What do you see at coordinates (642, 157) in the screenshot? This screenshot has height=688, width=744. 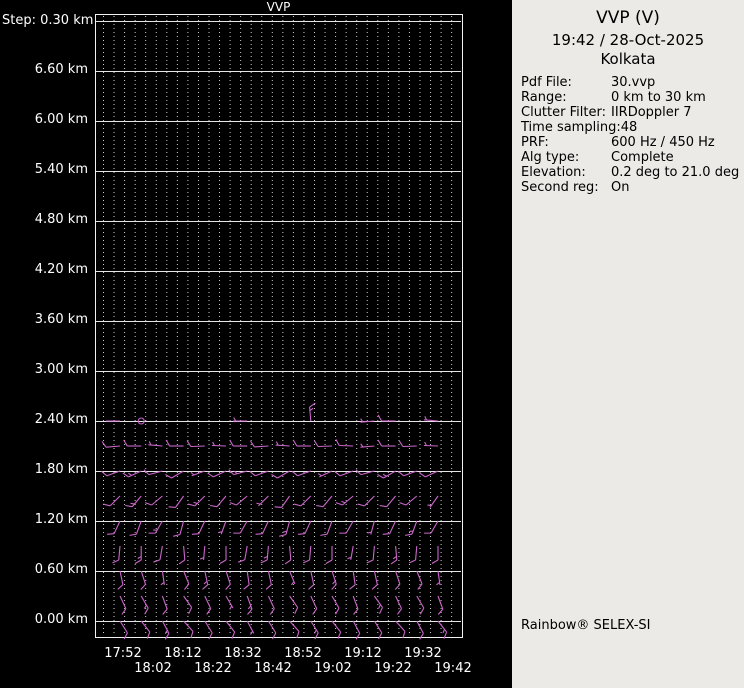 I see `field-value: Complete` at bounding box center [642, 157].